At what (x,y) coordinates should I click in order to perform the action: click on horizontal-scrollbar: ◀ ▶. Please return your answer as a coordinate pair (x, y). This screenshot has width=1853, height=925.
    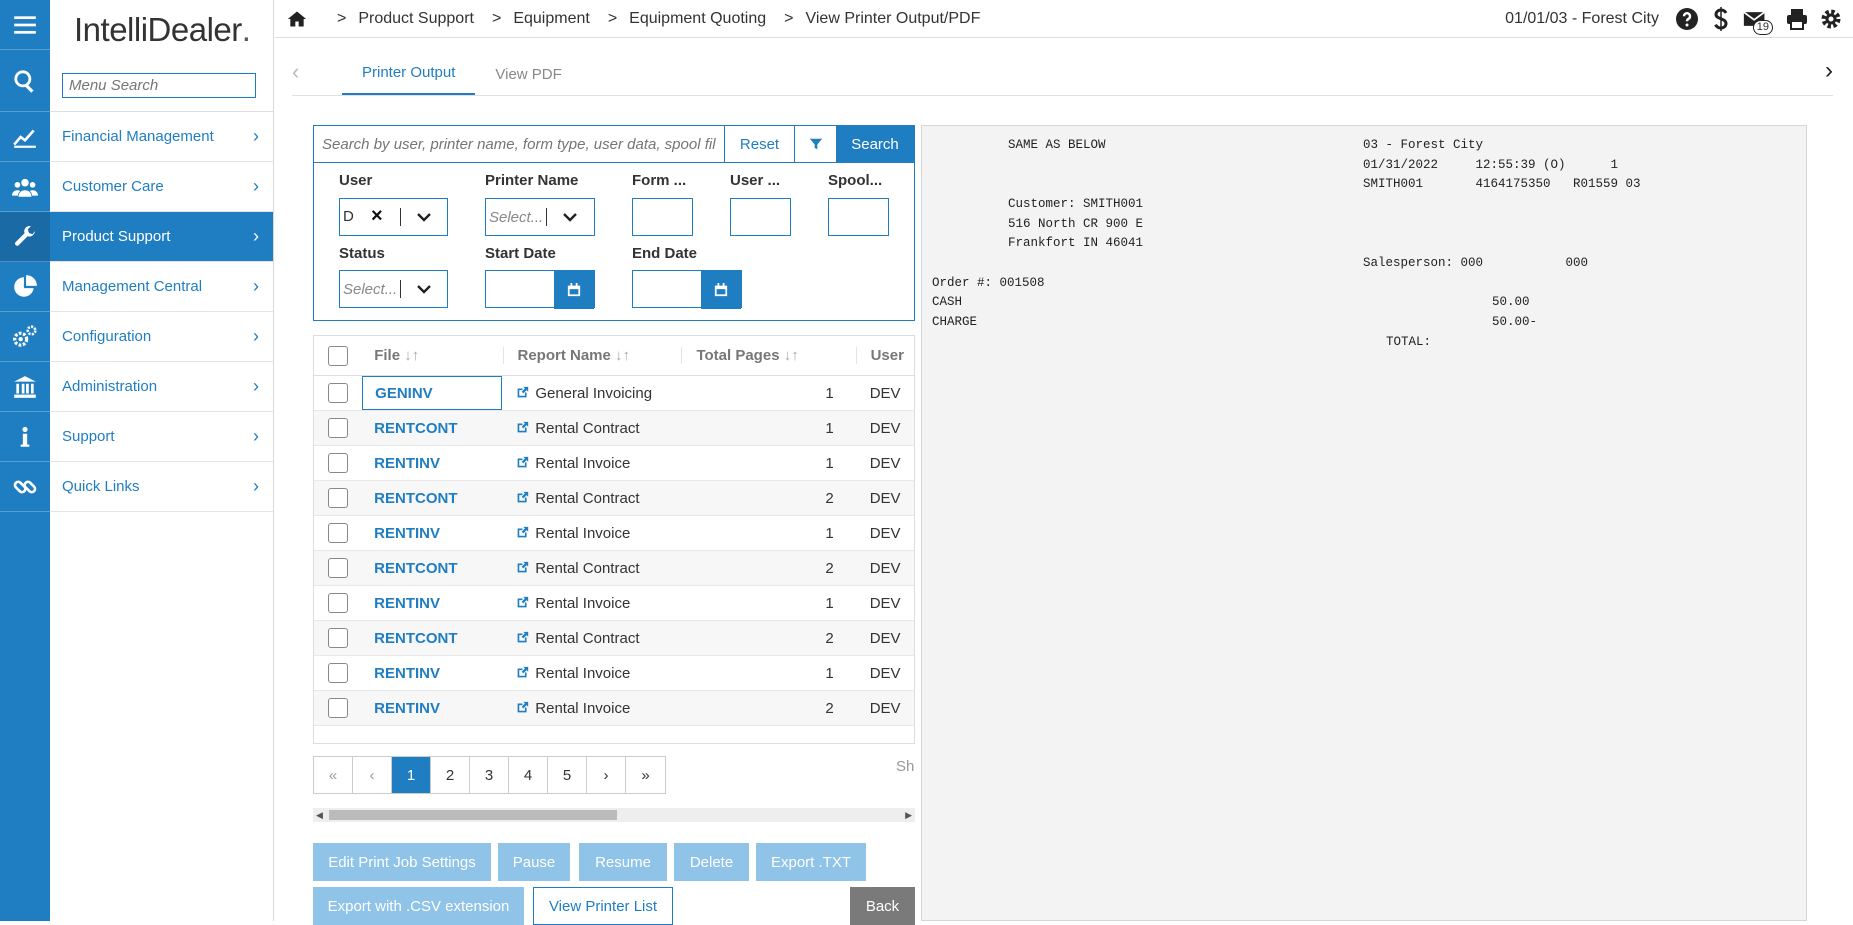
    Looking at the image, I should click on (614, 815).